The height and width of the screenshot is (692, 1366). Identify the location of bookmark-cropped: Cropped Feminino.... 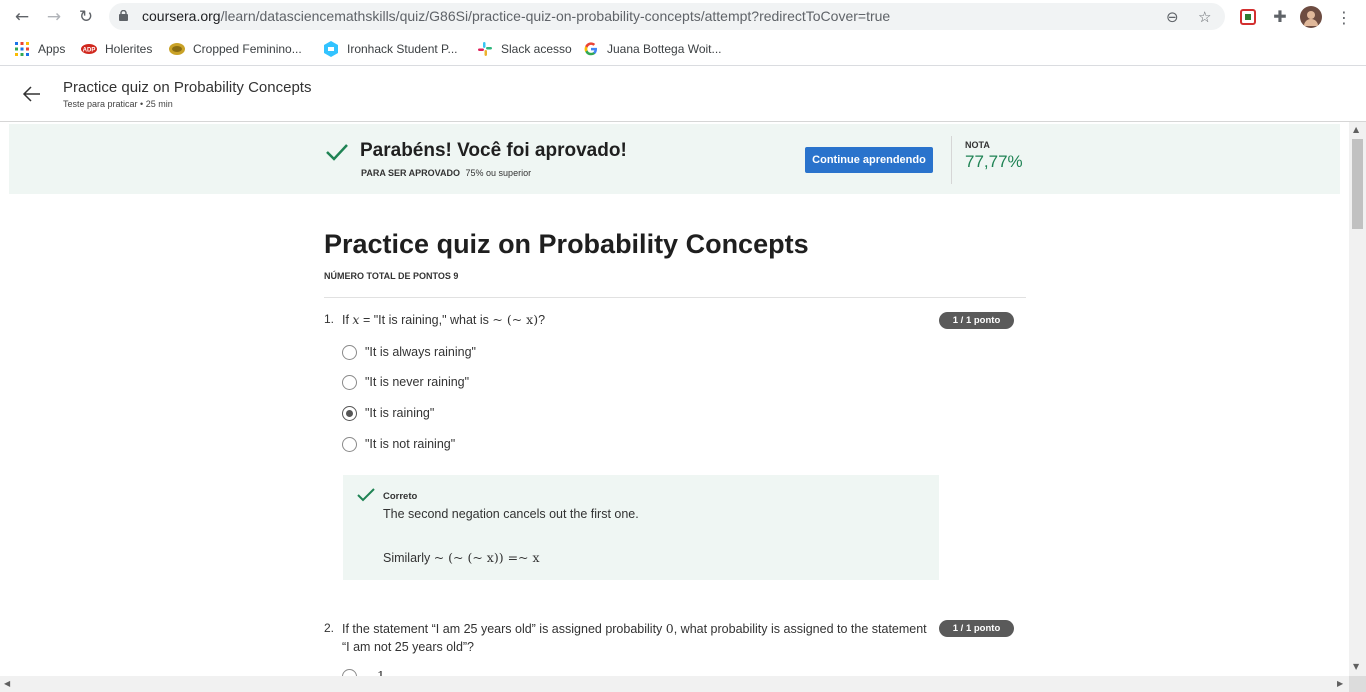
(235, 49).